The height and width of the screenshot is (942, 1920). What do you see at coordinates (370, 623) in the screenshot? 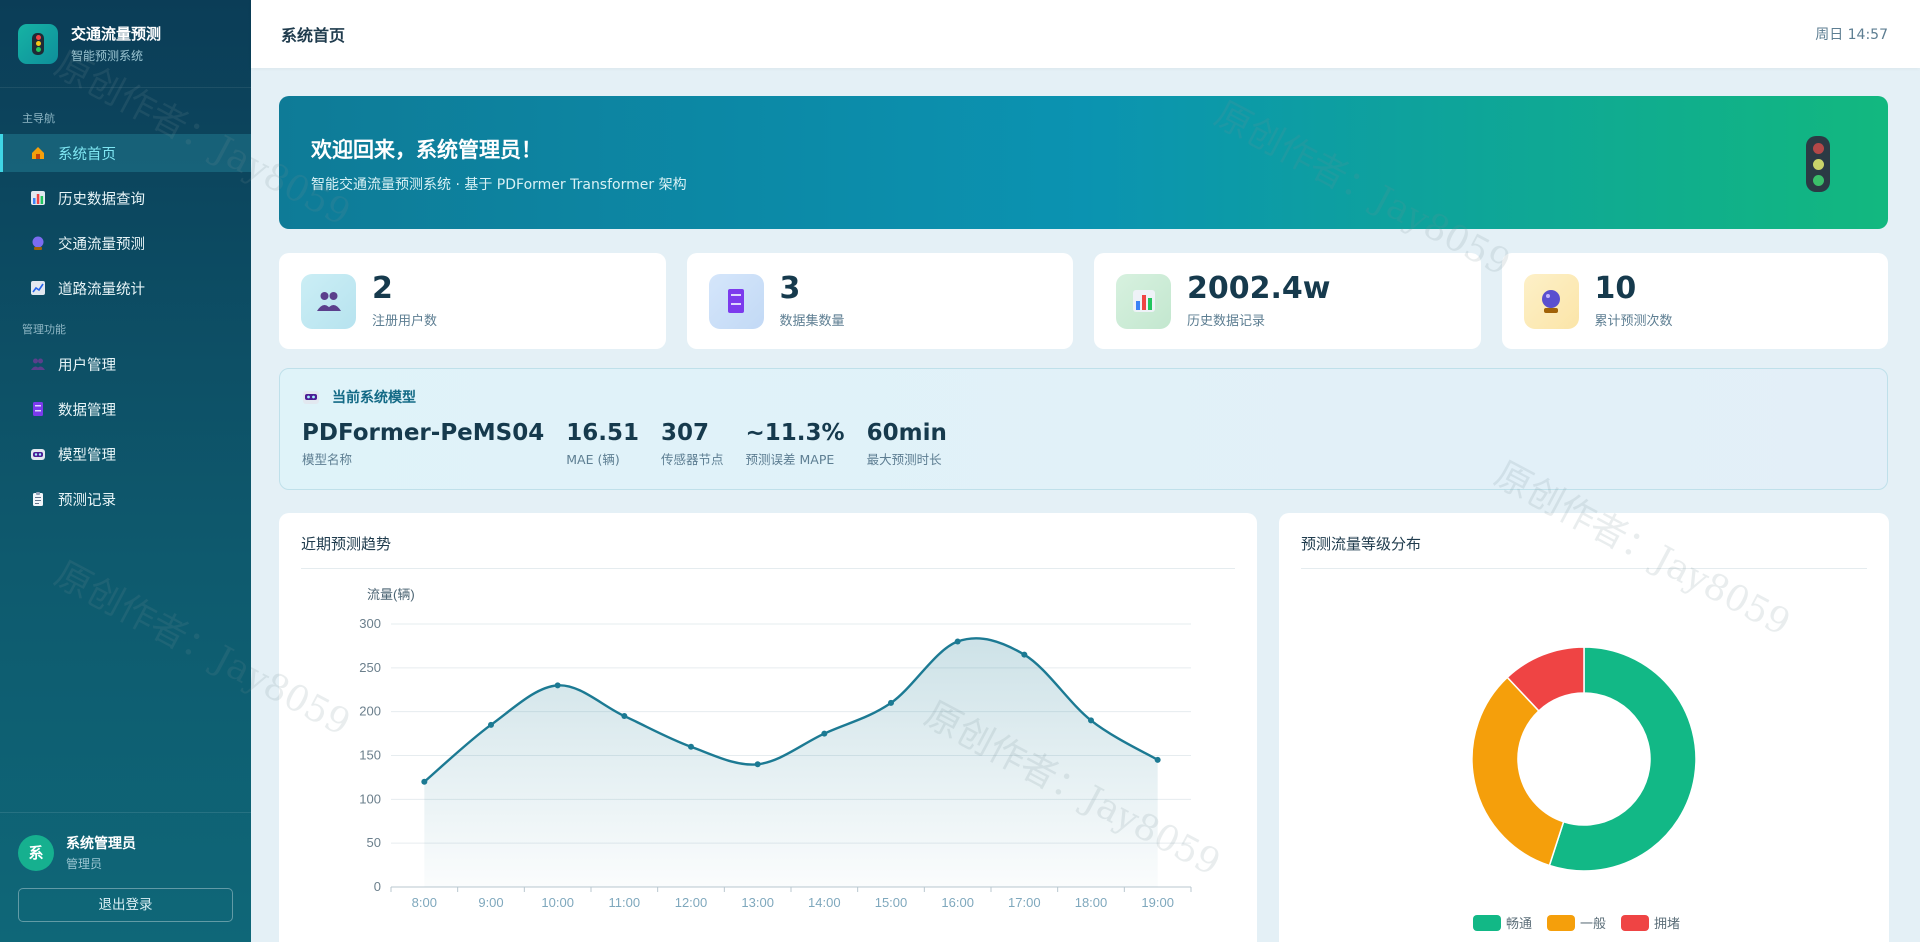
I see `y-tick-label: 300` at bounding box center [370, 623].